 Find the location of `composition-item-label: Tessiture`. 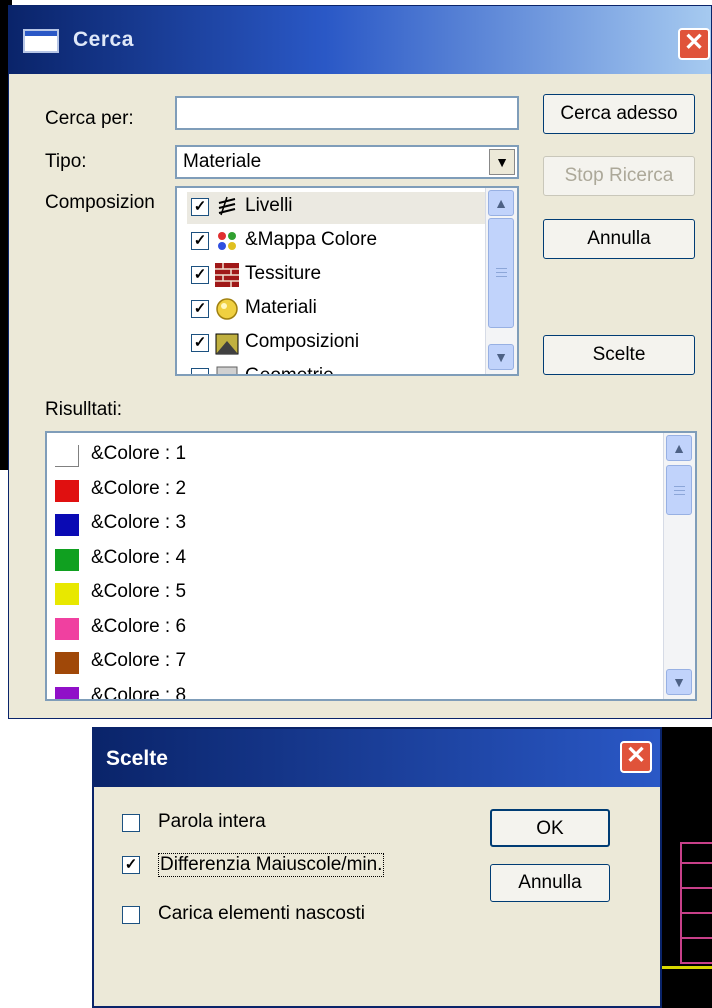

composition-item-label: Tessiture is located at coordinates (283, 273).